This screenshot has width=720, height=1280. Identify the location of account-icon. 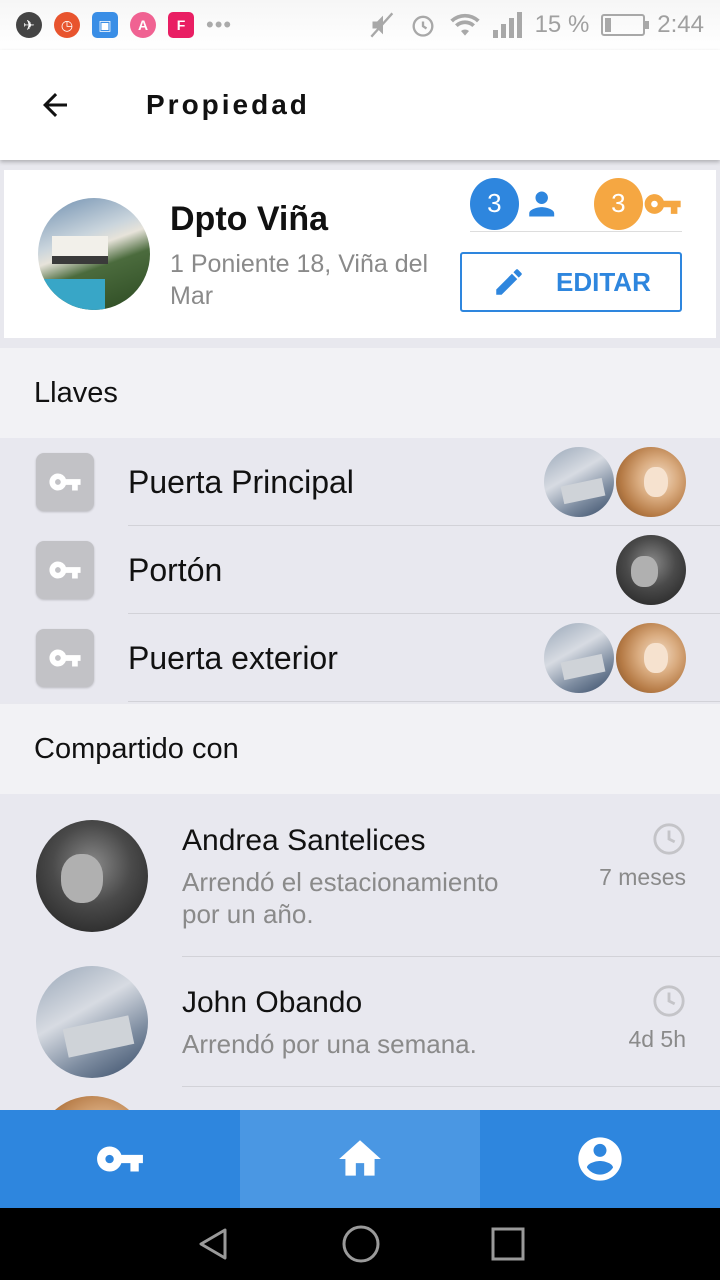
(600, 1159).